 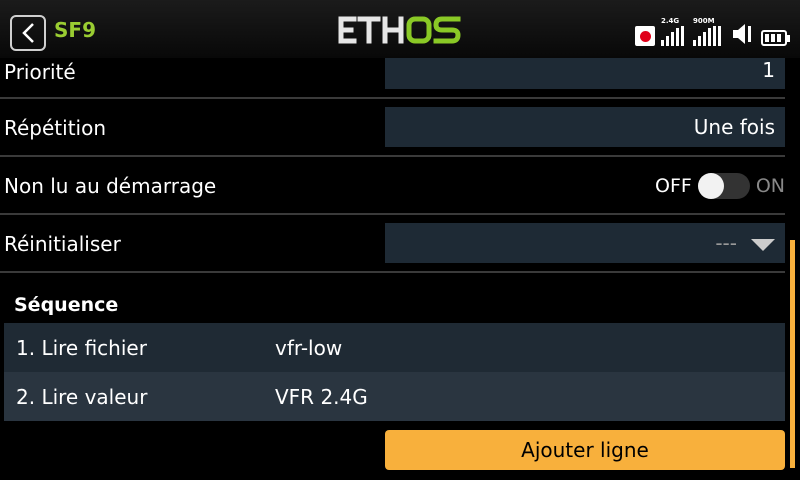 What do you see at coordinates (392, 186) in the screenshot?
I see `row-non-lu: Non lu au démarrage OFF ON` at bounding box center [392, 186].